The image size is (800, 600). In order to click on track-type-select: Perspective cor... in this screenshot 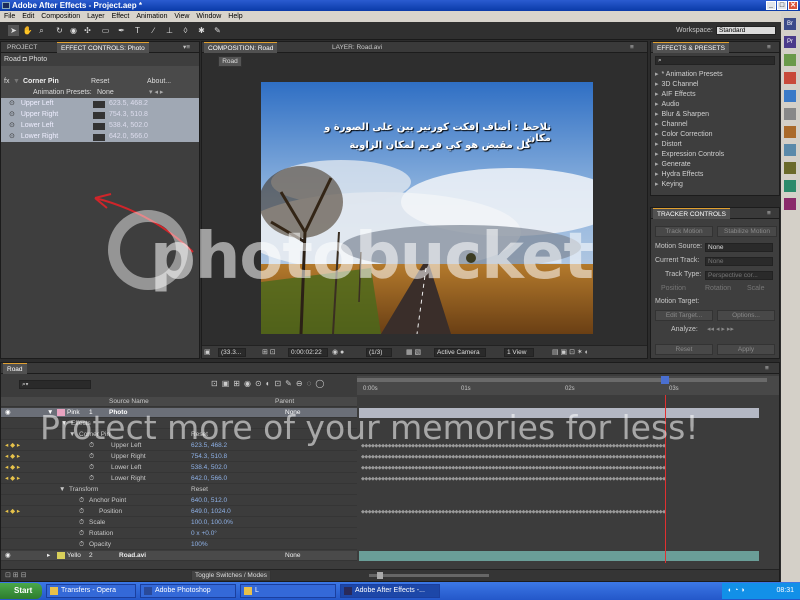, I will do `click(739, 275)`.